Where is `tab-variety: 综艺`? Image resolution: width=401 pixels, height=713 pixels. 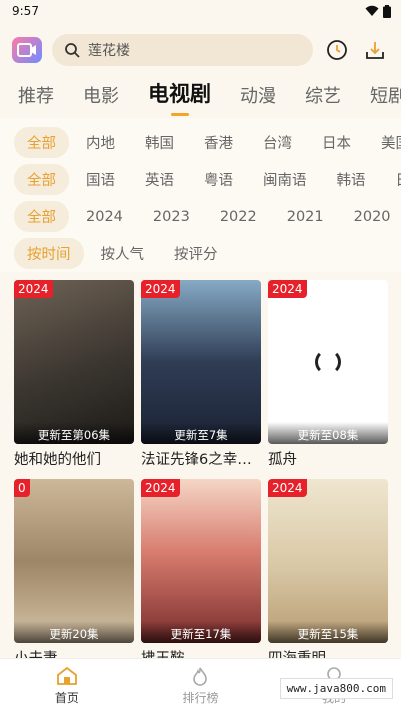 tab-variety: 综艺 is located at coordinates (323, 100).